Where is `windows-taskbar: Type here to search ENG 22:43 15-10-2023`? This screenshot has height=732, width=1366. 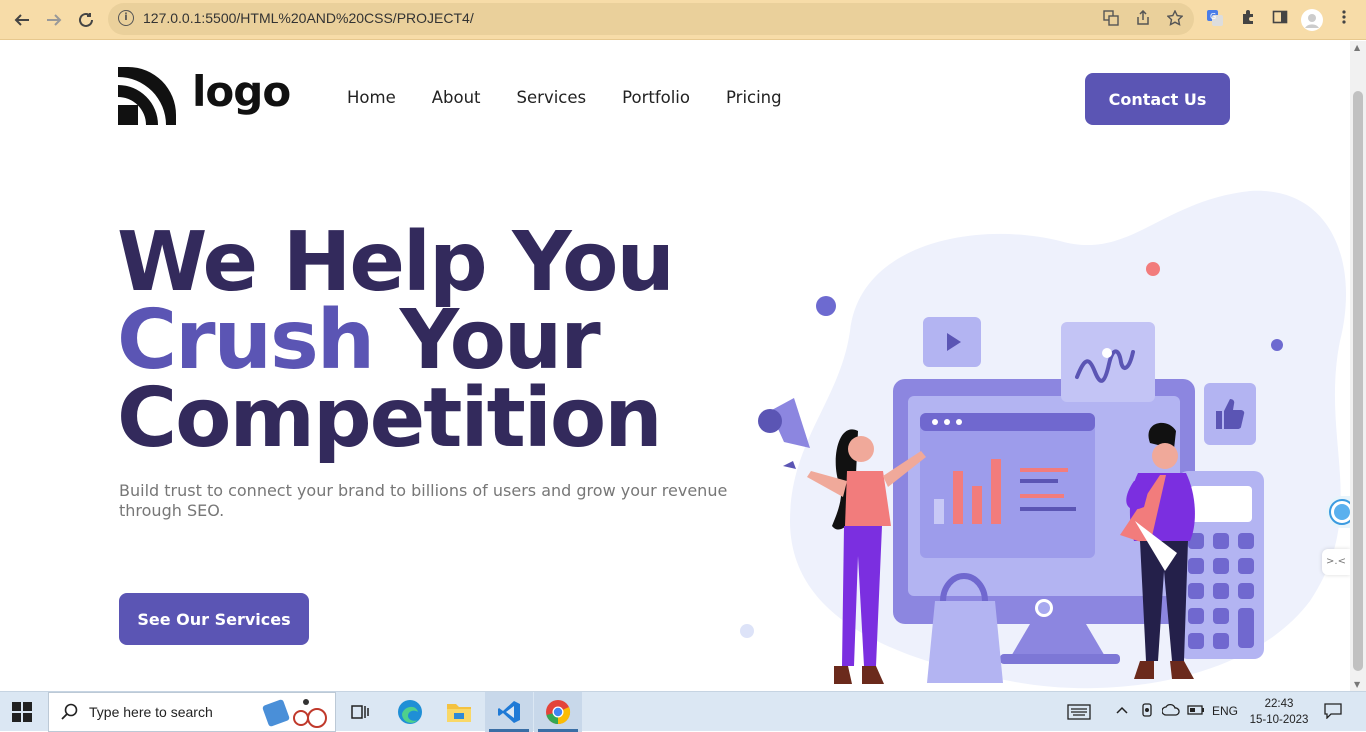 windows-taskbar: Type here to search ENG 22:43 15-10-2023 is located at coordinates (683, 711).